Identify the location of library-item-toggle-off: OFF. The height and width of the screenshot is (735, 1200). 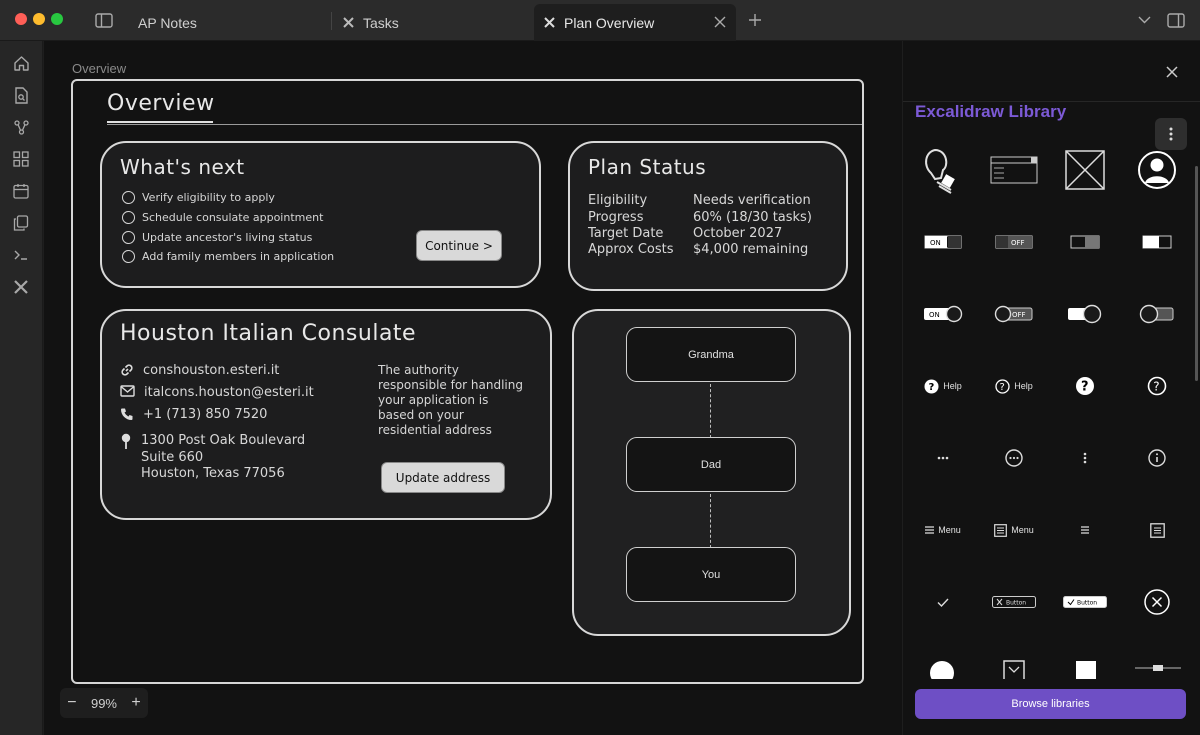
(1014, 242).